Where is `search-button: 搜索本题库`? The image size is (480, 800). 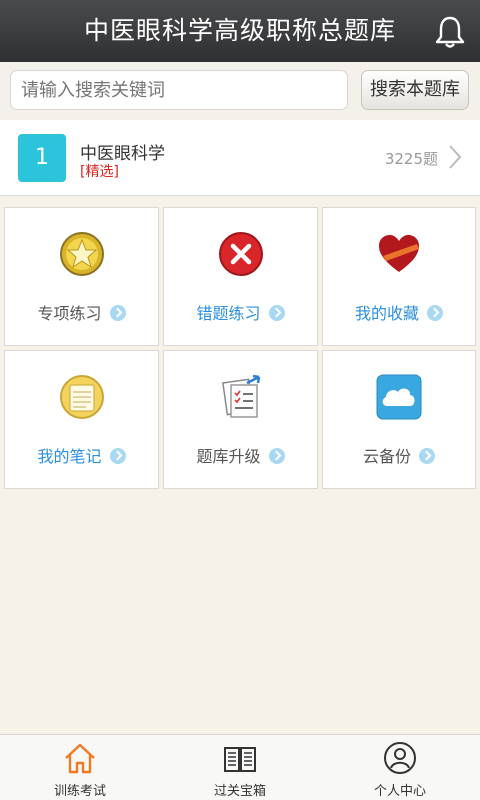 search-button: 搜索本题库 is located at coordinates (415, 90).